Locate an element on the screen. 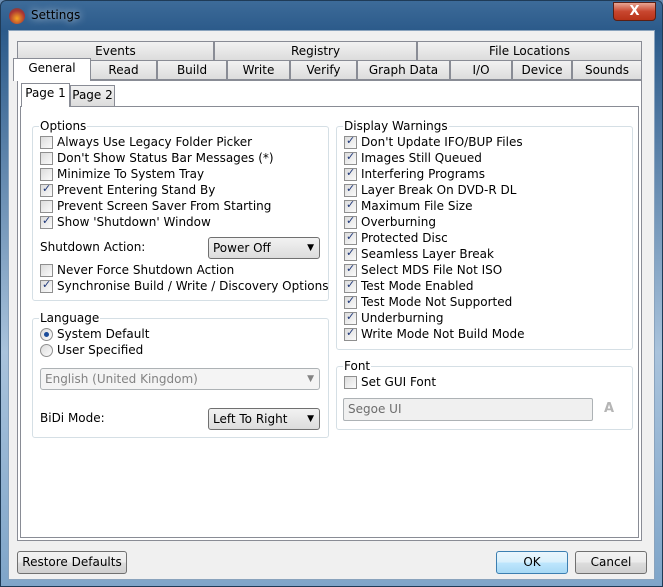 This screenshot has height=587, width=663. warning-checkbox: Layer Break On DVD-R DL is located at coordinates (430, 189).